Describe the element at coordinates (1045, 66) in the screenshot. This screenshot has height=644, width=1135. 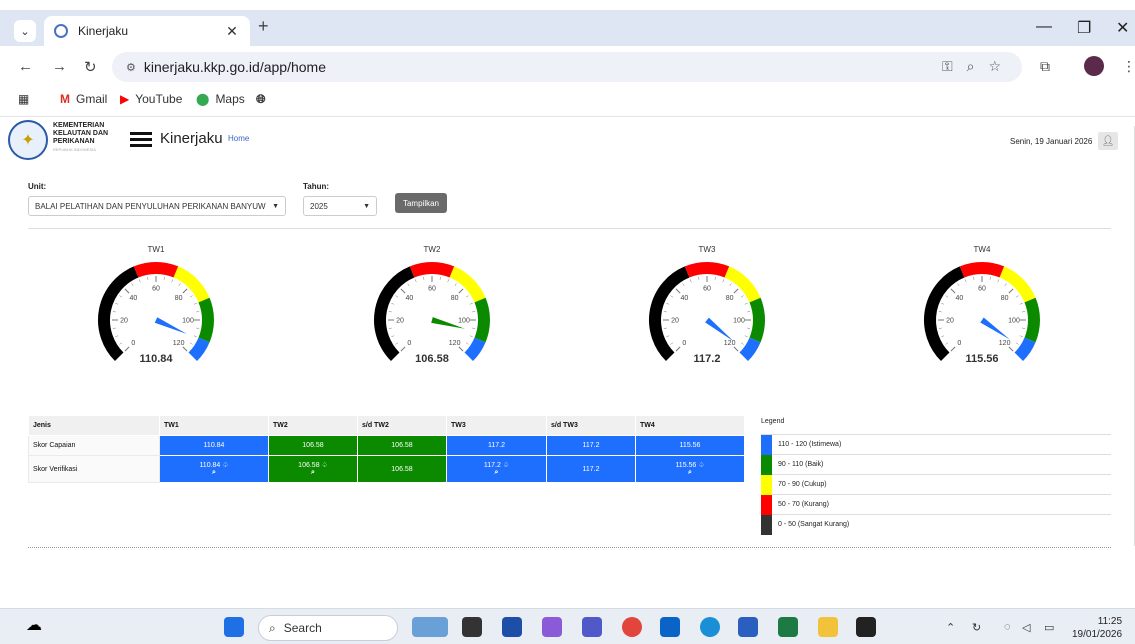
I see `extensions-icon: ⧉` at that location.